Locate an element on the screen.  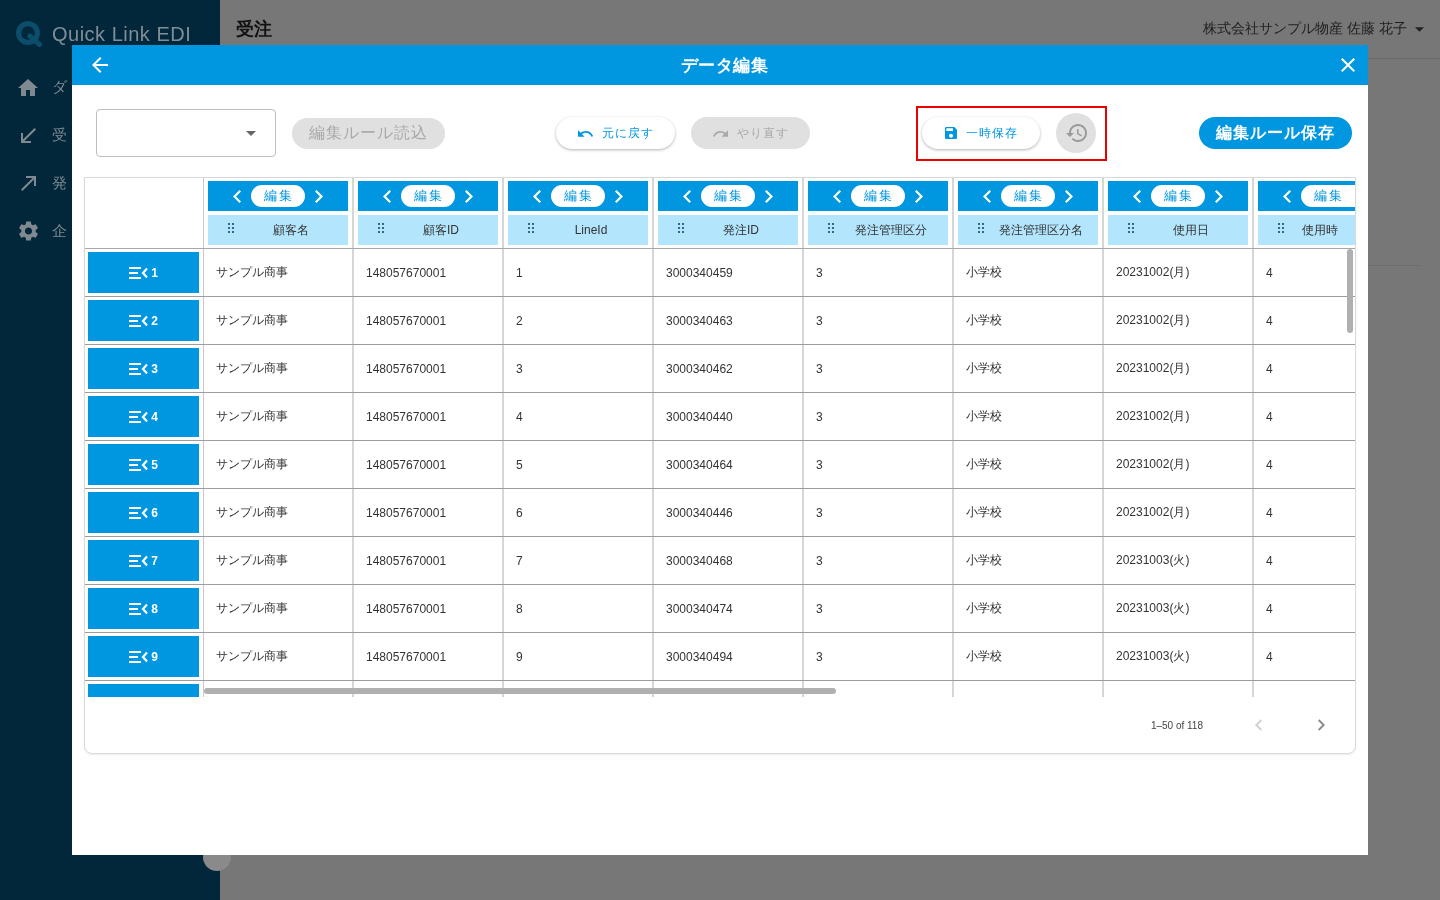
row-menu-button: 8 is located at coordinates (143, 608).